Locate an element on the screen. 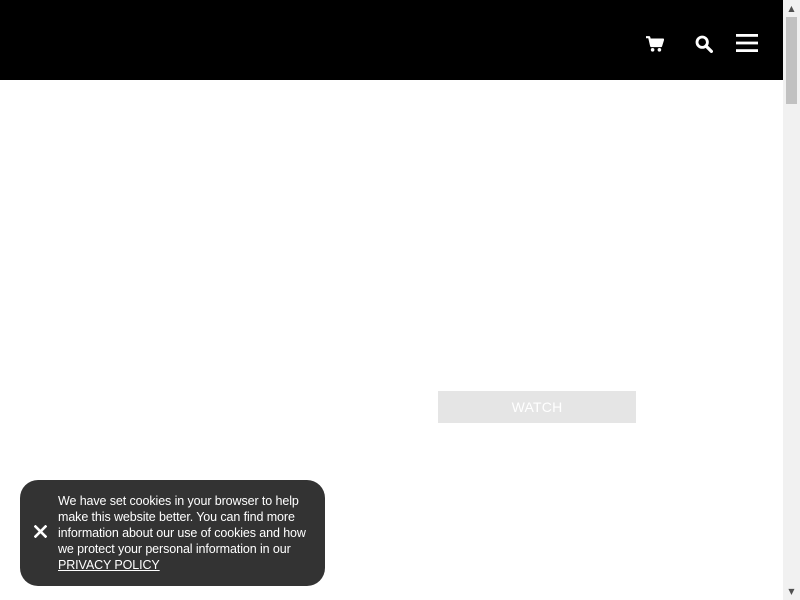 The width and height of the screenshot is (800, 600). close-icon is located at coordinates (40, 531).